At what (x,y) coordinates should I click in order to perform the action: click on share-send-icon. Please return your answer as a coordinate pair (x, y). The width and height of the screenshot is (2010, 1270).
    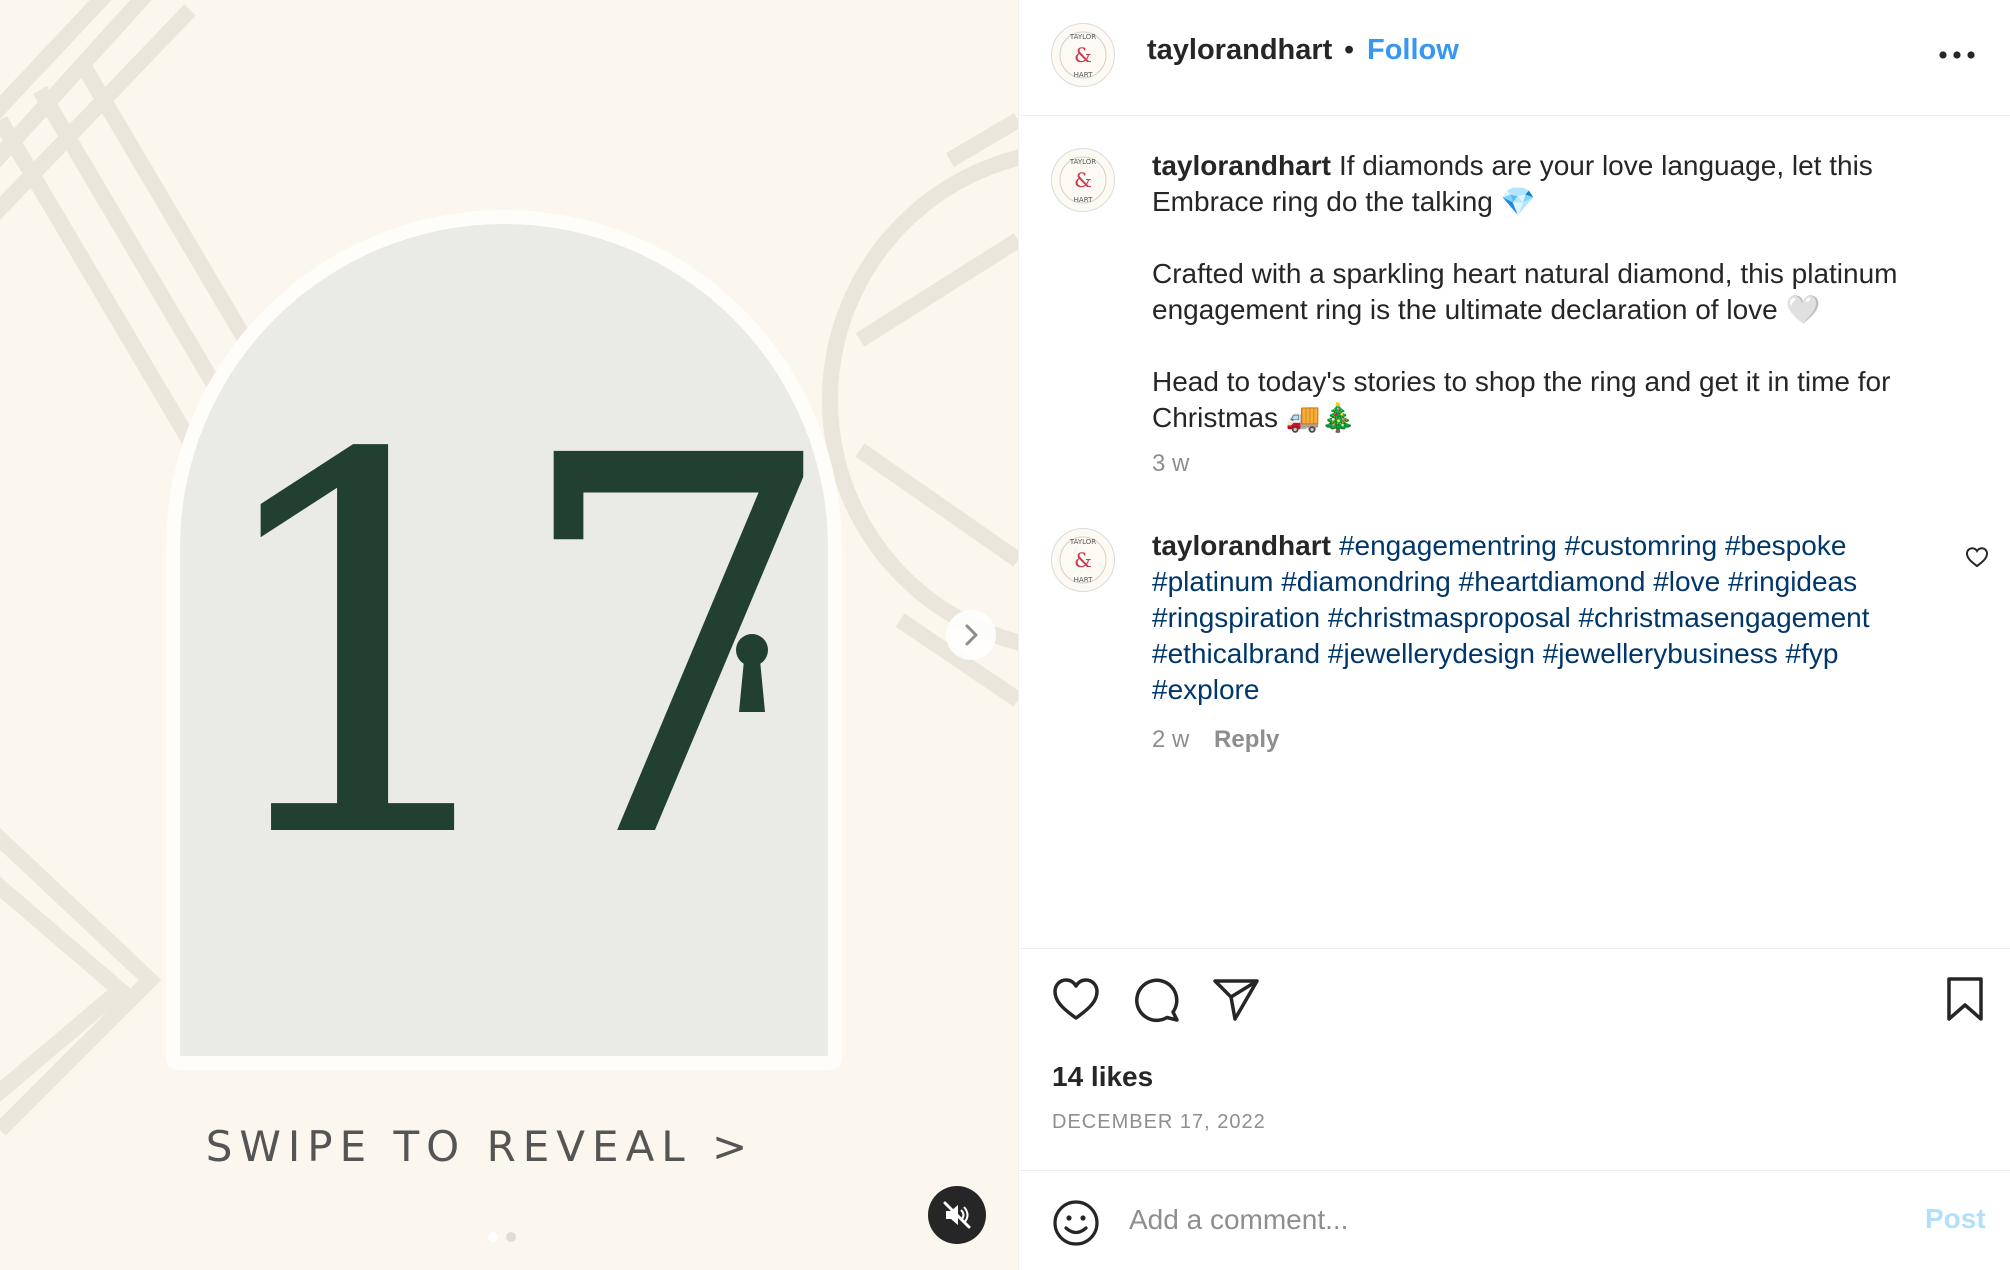
    Looking at the image, I should click on (1236, 999).